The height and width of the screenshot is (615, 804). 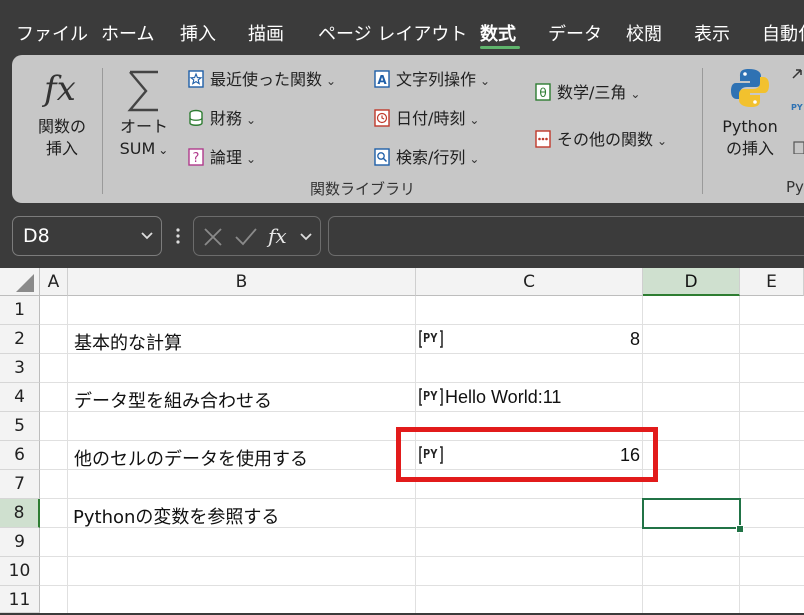 What do you see at coordinates (222, 156) in the screenshot?
I see `logical-button: ? 論理 ⌄` at bounding box center [222, 156].